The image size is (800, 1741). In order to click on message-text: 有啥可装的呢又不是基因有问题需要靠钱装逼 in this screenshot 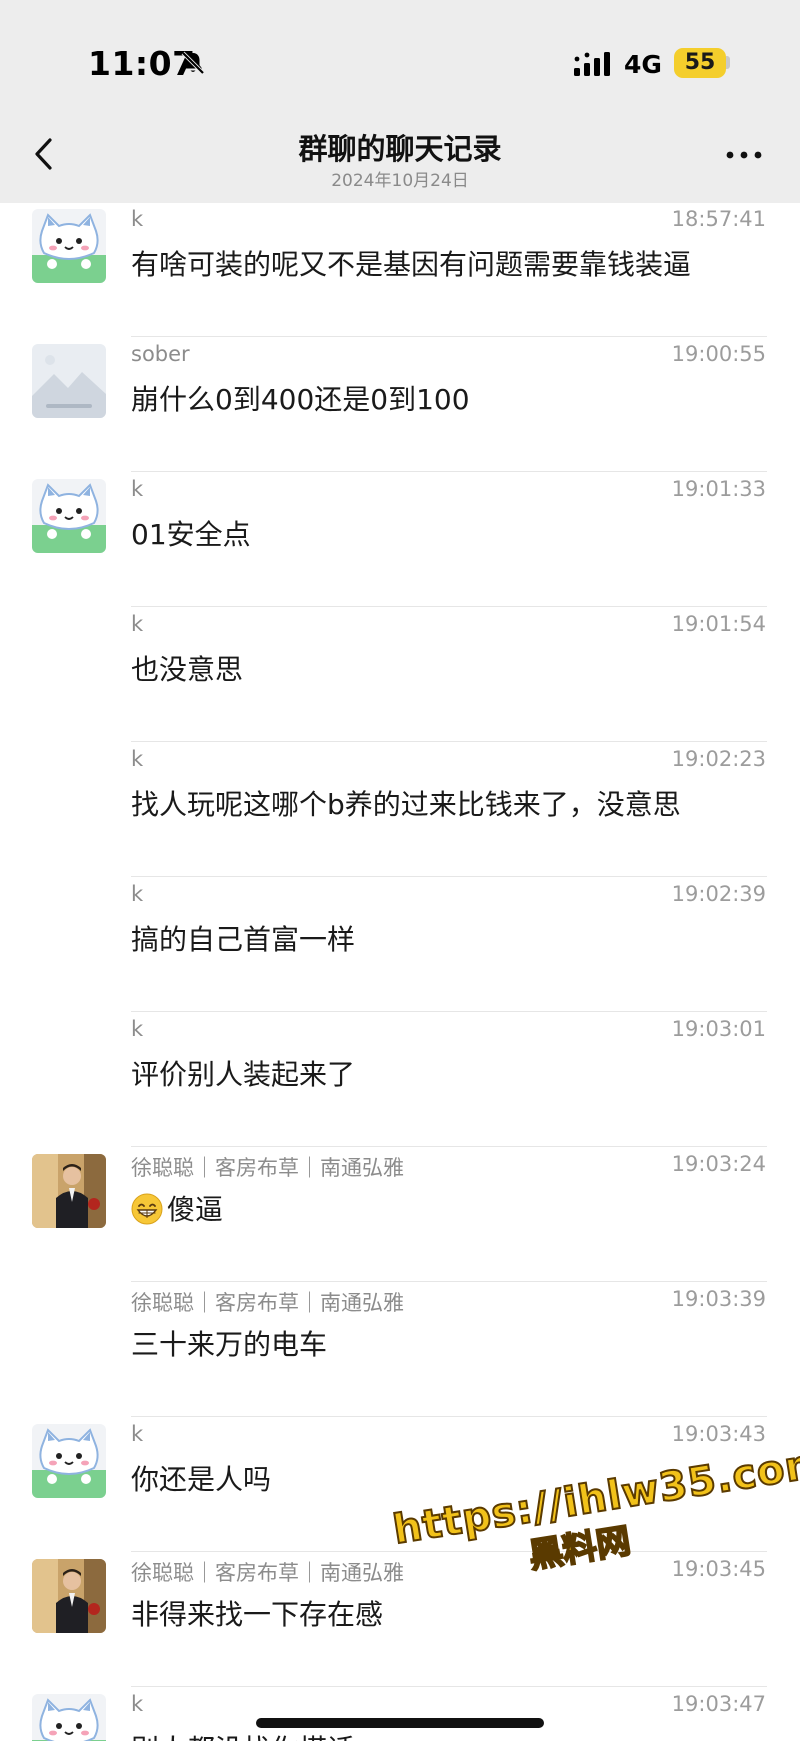, I will do `click(411, 263)`.